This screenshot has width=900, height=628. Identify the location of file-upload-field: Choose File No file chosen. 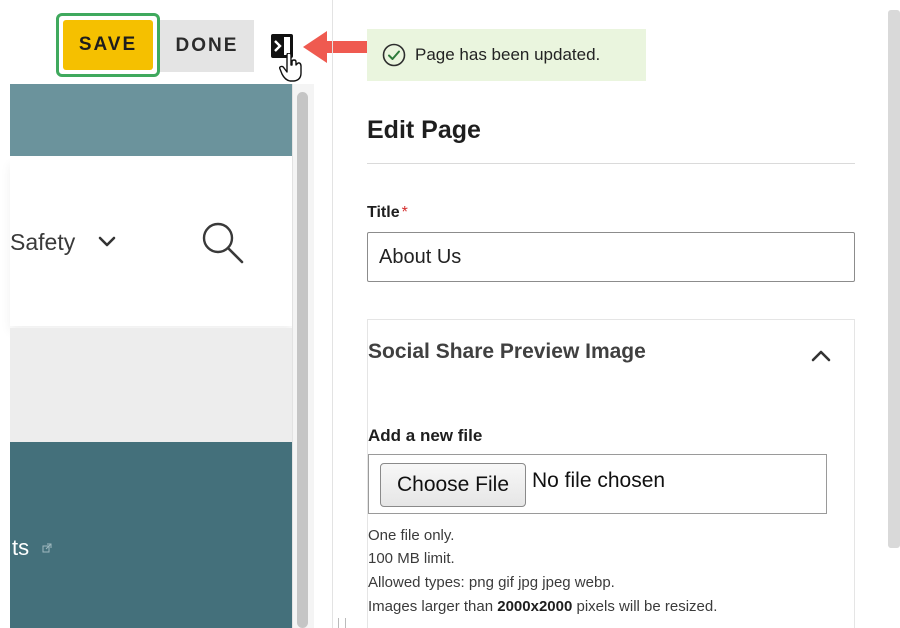
(597, 484).